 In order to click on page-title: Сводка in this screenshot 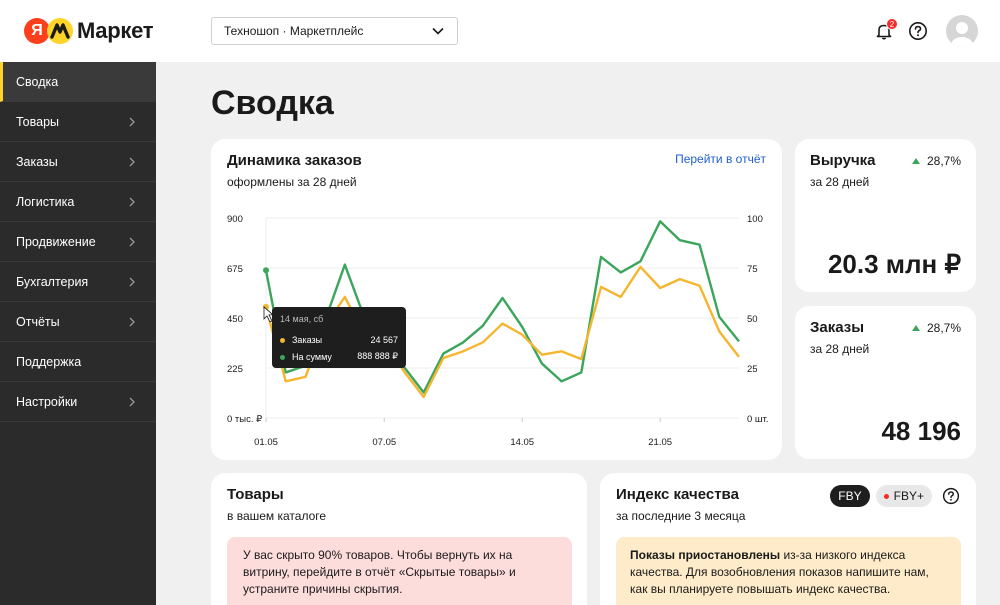, I will do `click(272, 103)`.